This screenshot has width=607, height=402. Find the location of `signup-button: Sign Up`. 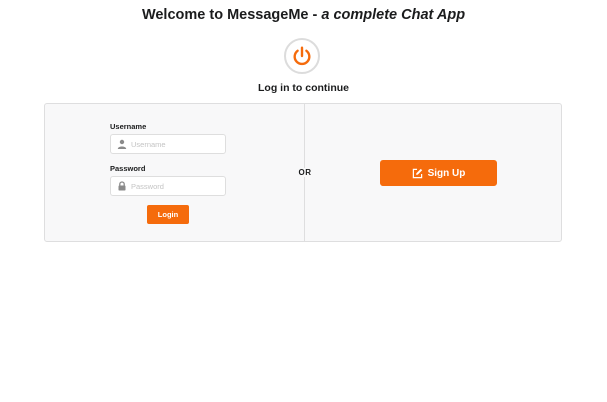

signup-button: Sign Up is located at coordinates (438, 173).